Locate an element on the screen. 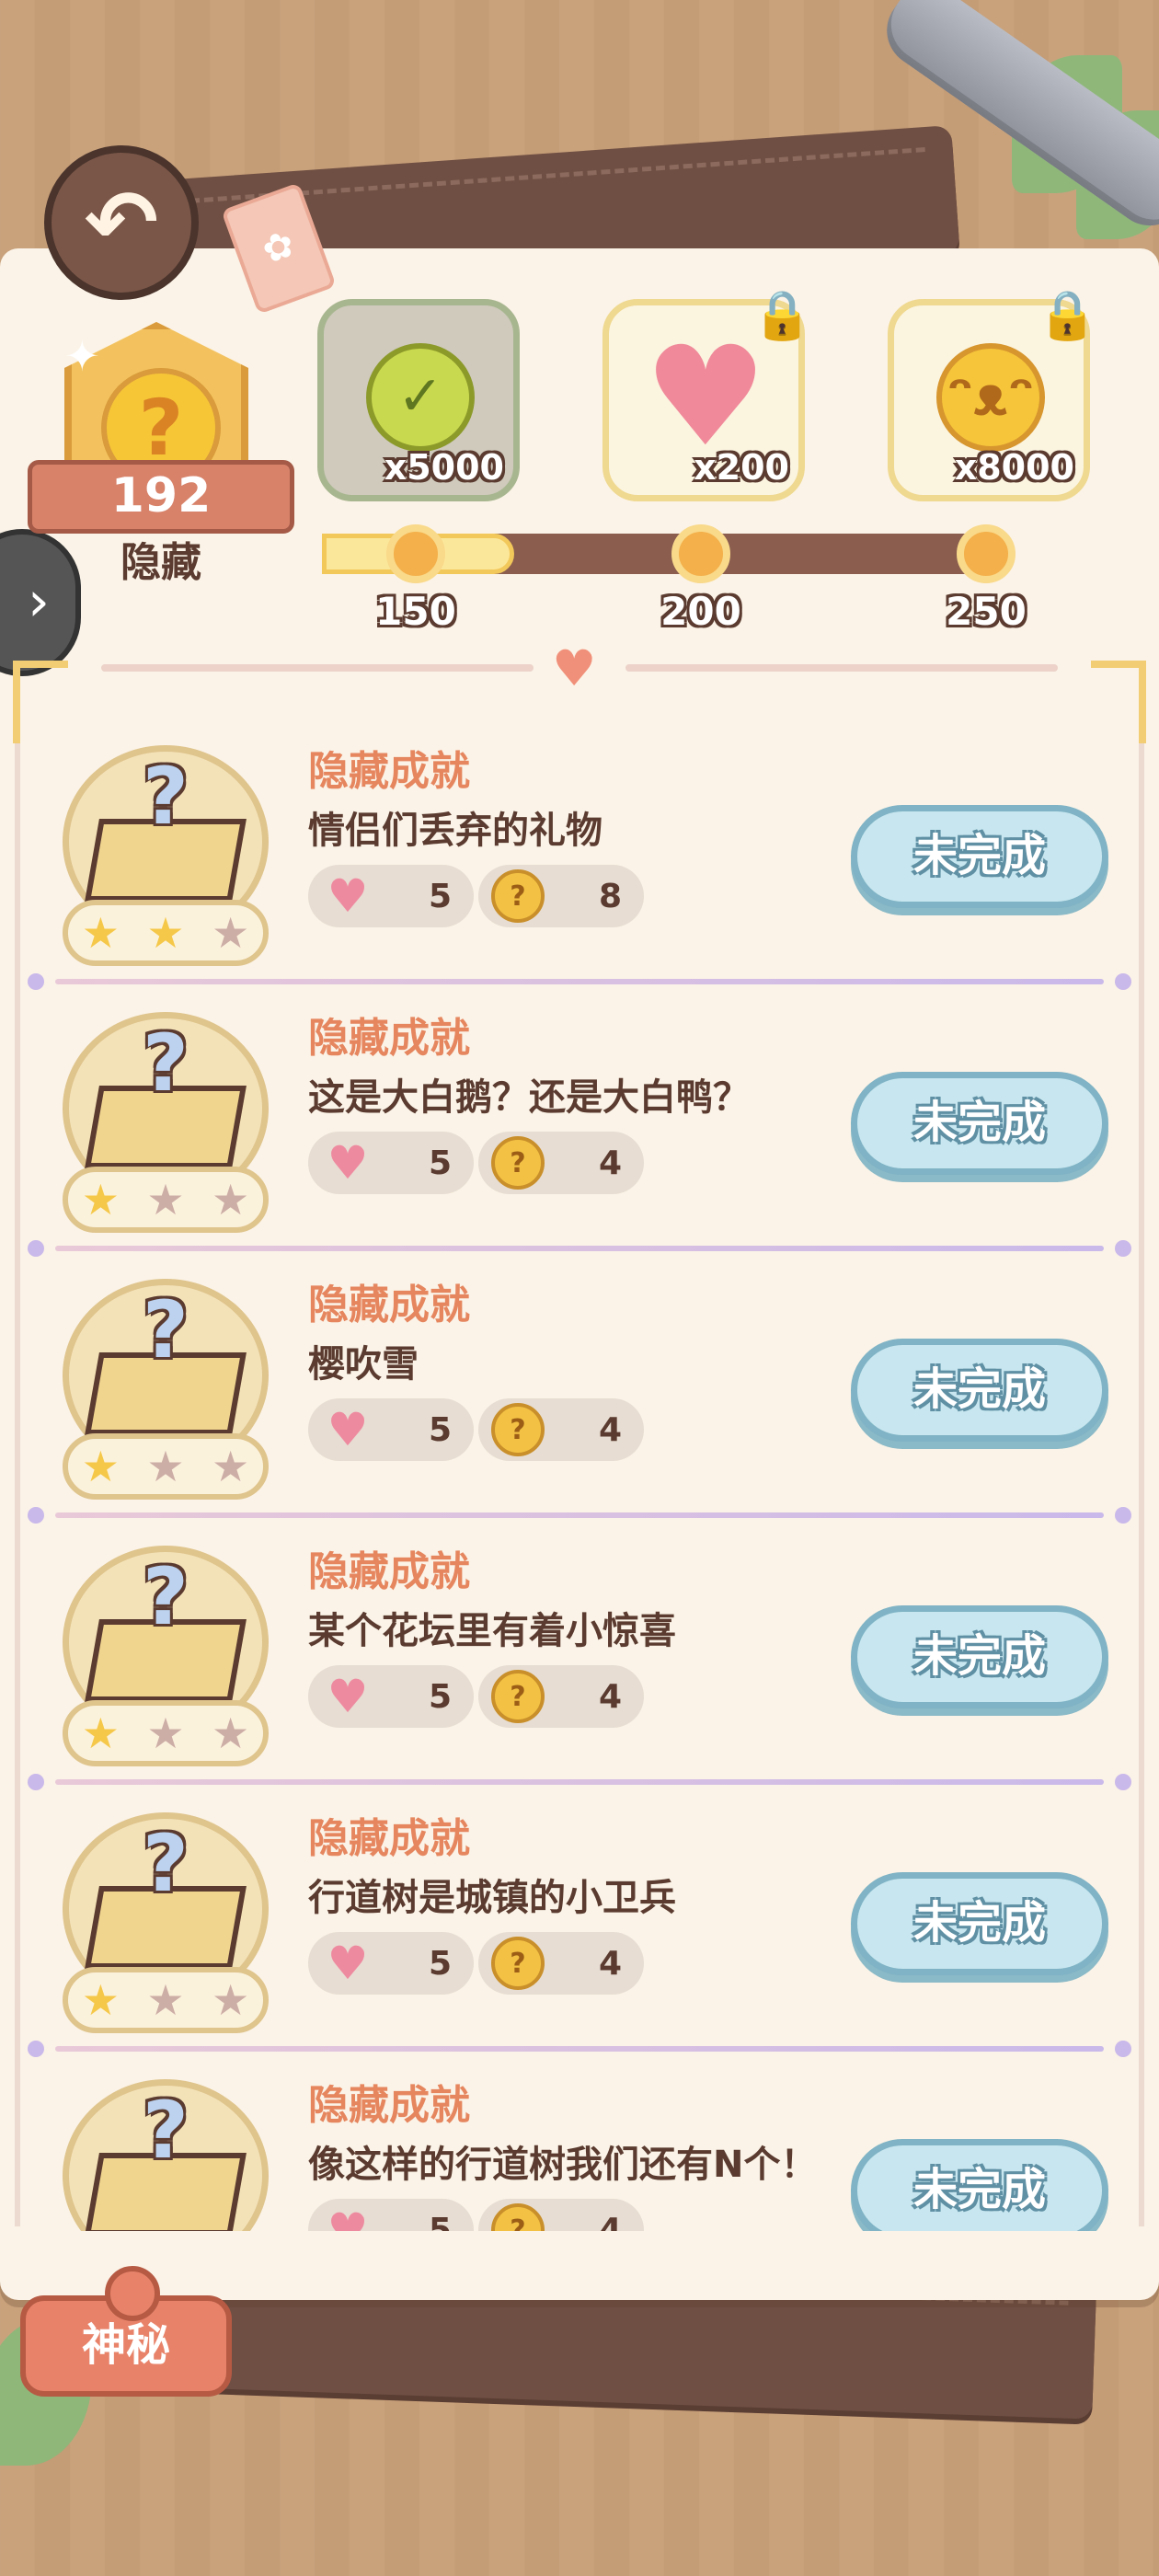  achievement-description: 这是大白鹅？还是大白鸭？ is located at coordinates (529, 1097).